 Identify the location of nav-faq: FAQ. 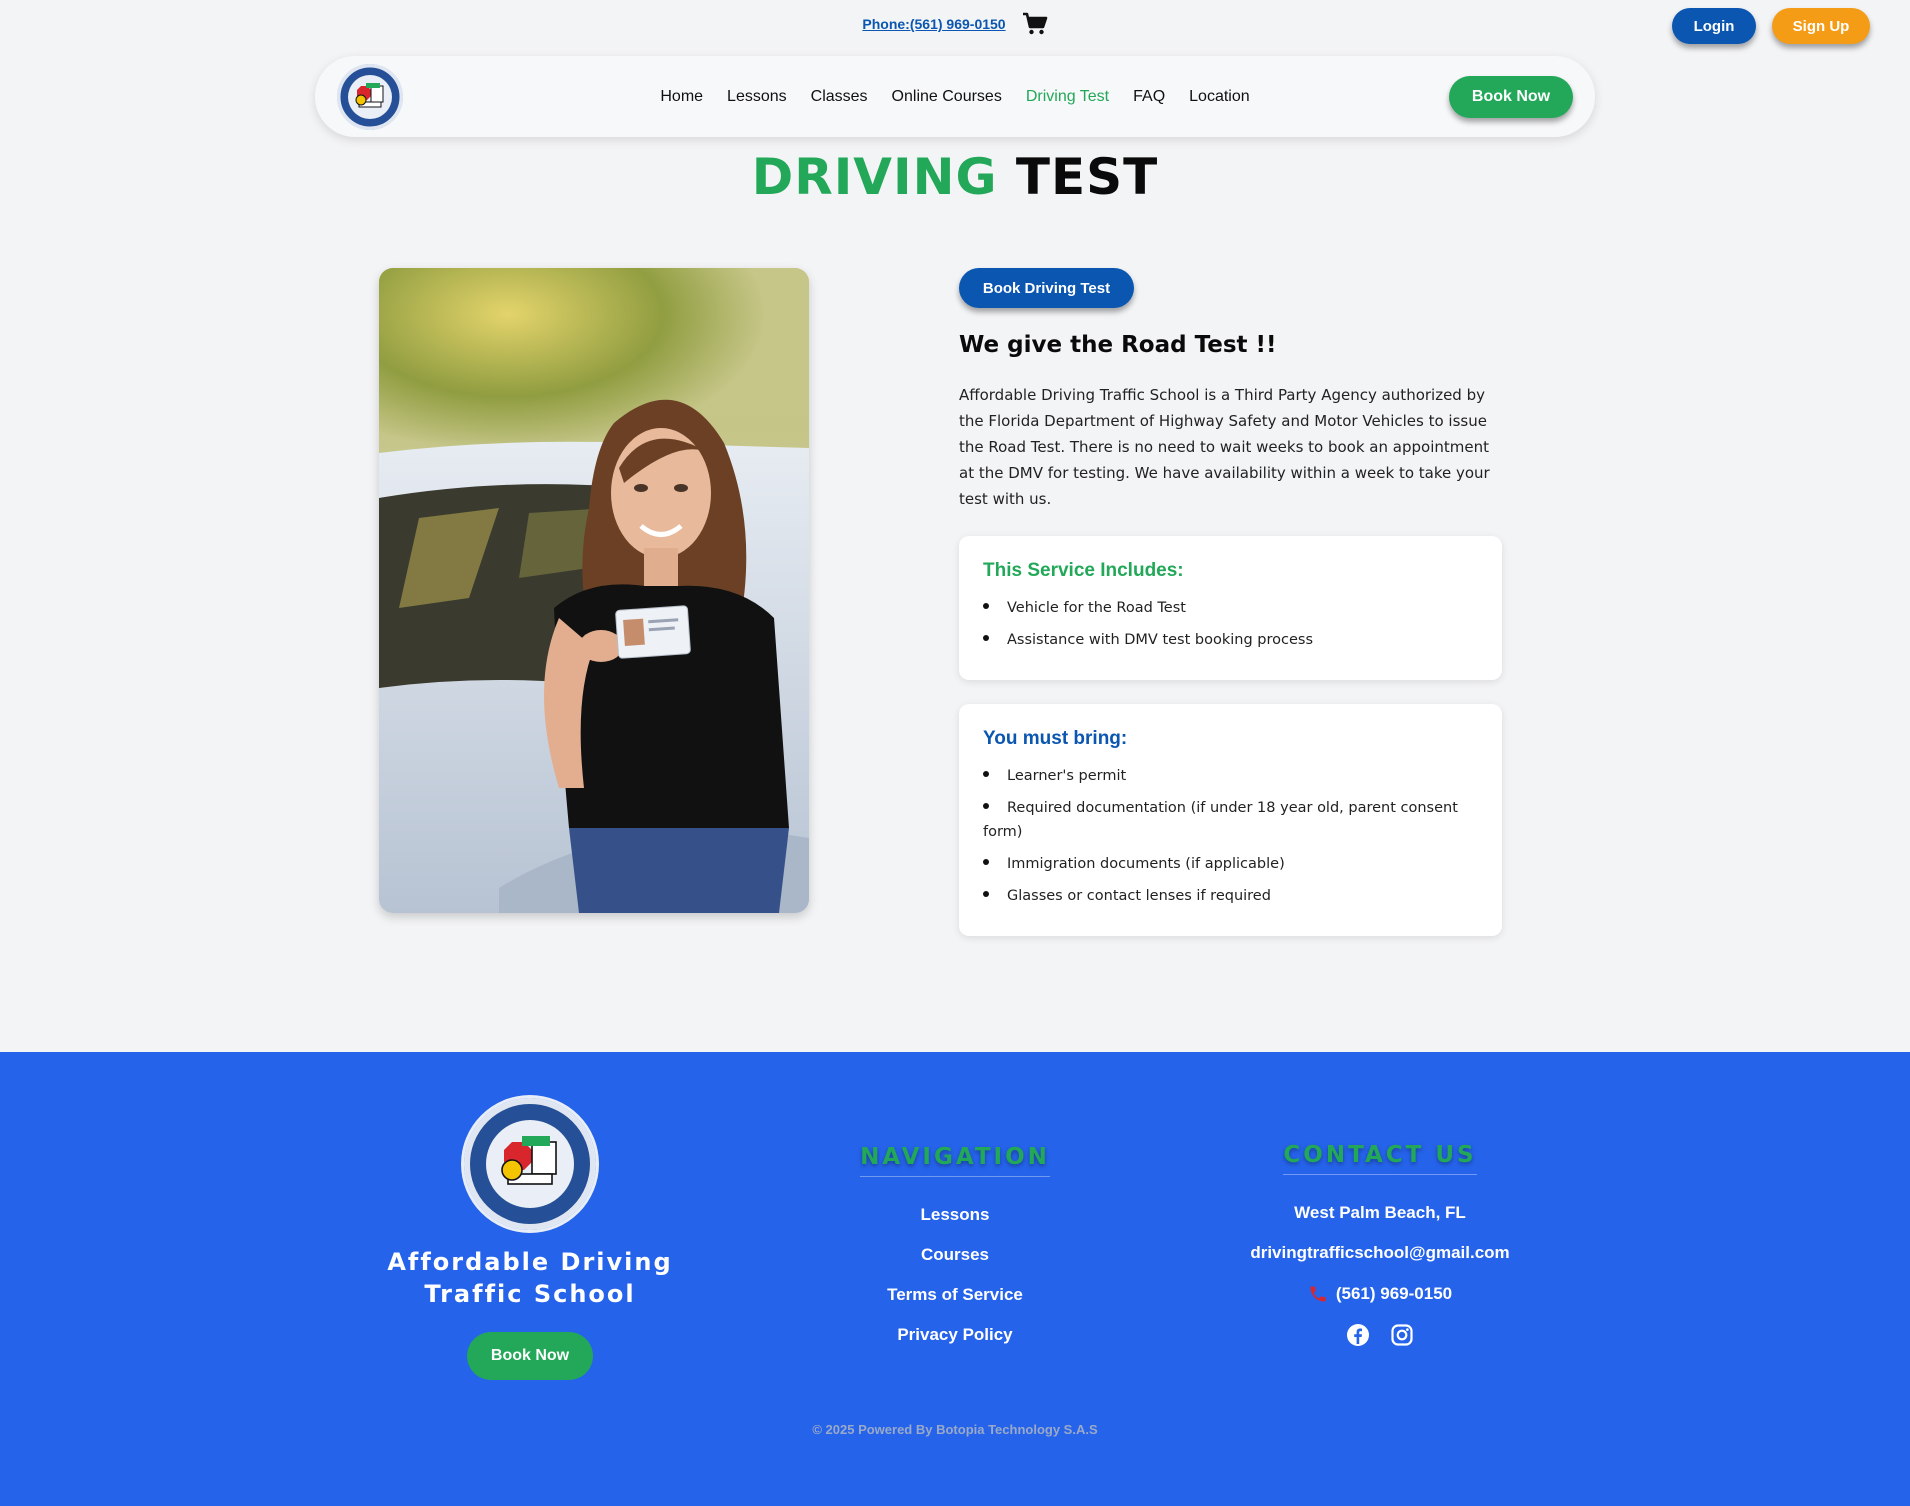
(1149, 97).